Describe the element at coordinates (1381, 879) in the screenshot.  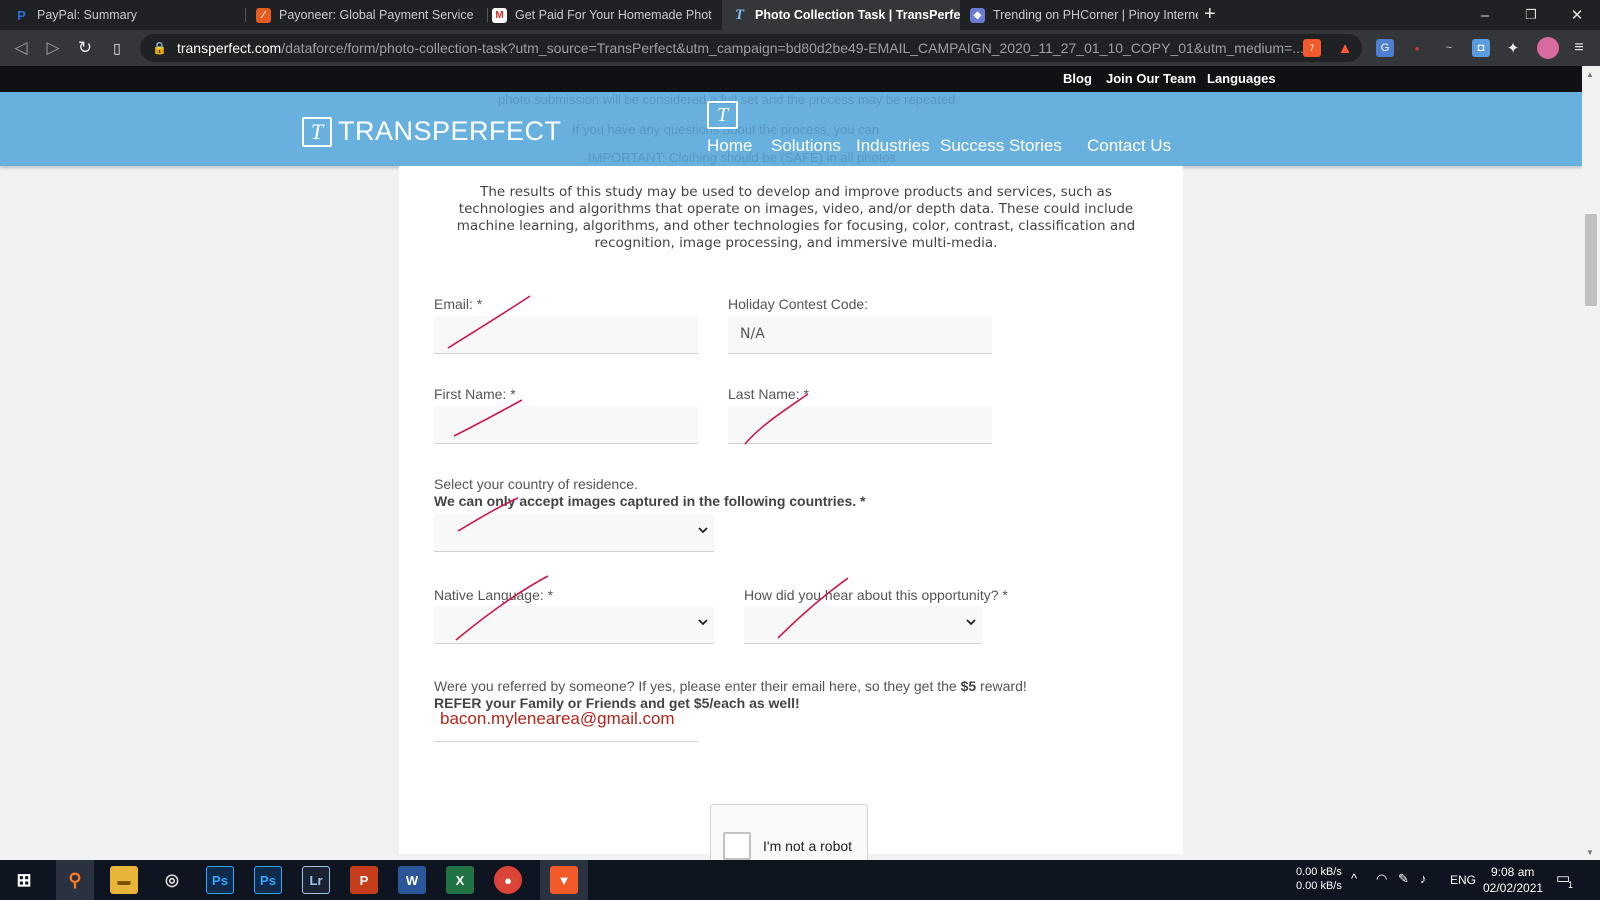
I see `wifi-icon: ◠` at that location.